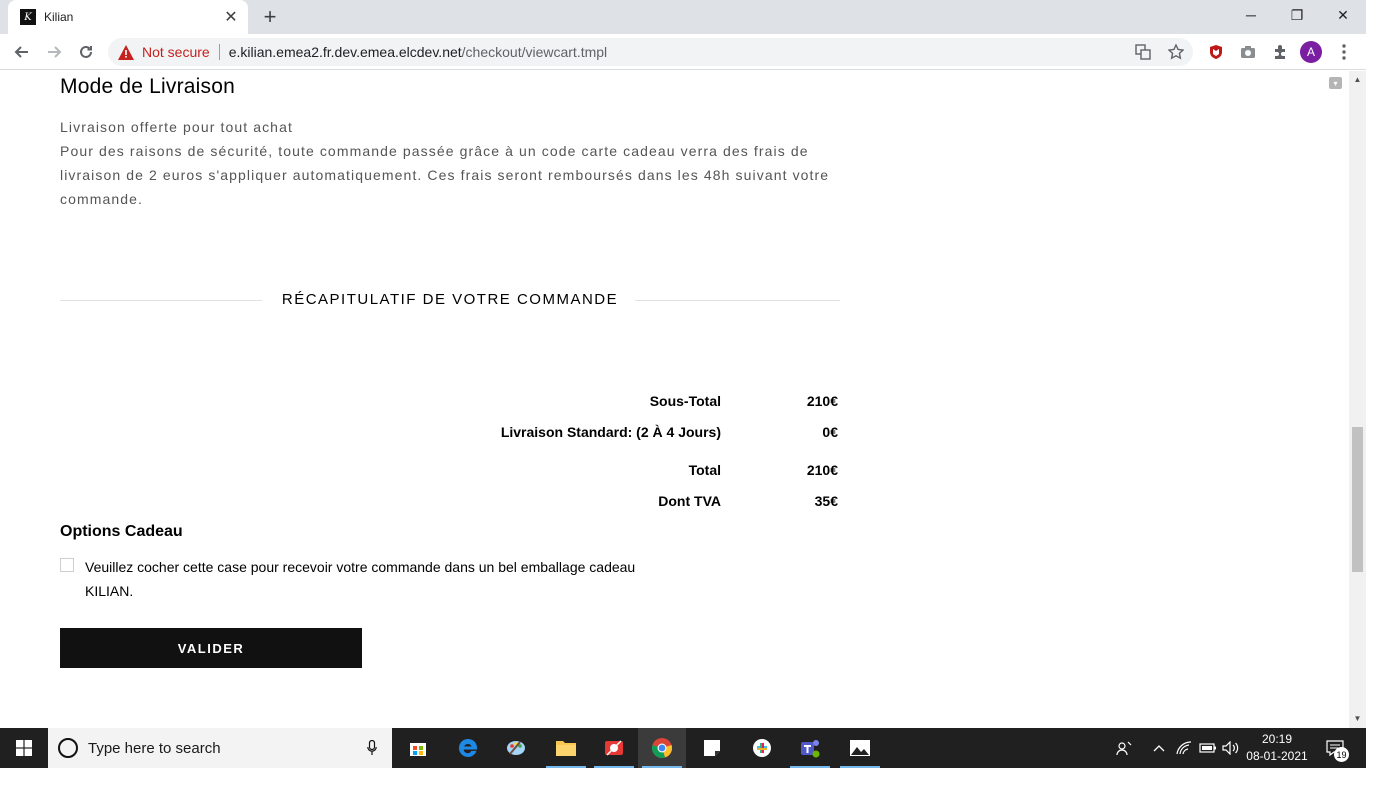 The width and height of the screenshot is (1384, 808). Describe the element at coordinates (683, 17) in the screenshot. I see `browser-tab-bar: K Kilian ✕ + ─ ❐ ✕` at that location.